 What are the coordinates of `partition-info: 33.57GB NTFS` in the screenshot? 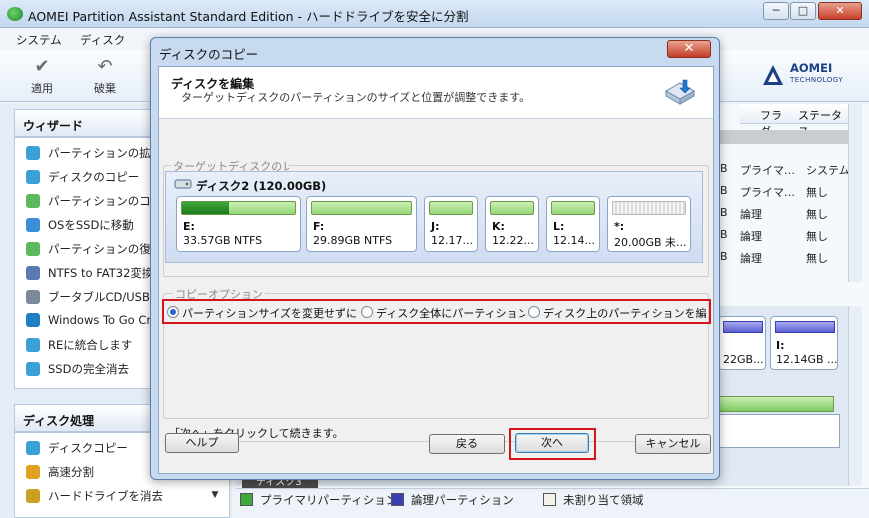 It's located at (223, 240).